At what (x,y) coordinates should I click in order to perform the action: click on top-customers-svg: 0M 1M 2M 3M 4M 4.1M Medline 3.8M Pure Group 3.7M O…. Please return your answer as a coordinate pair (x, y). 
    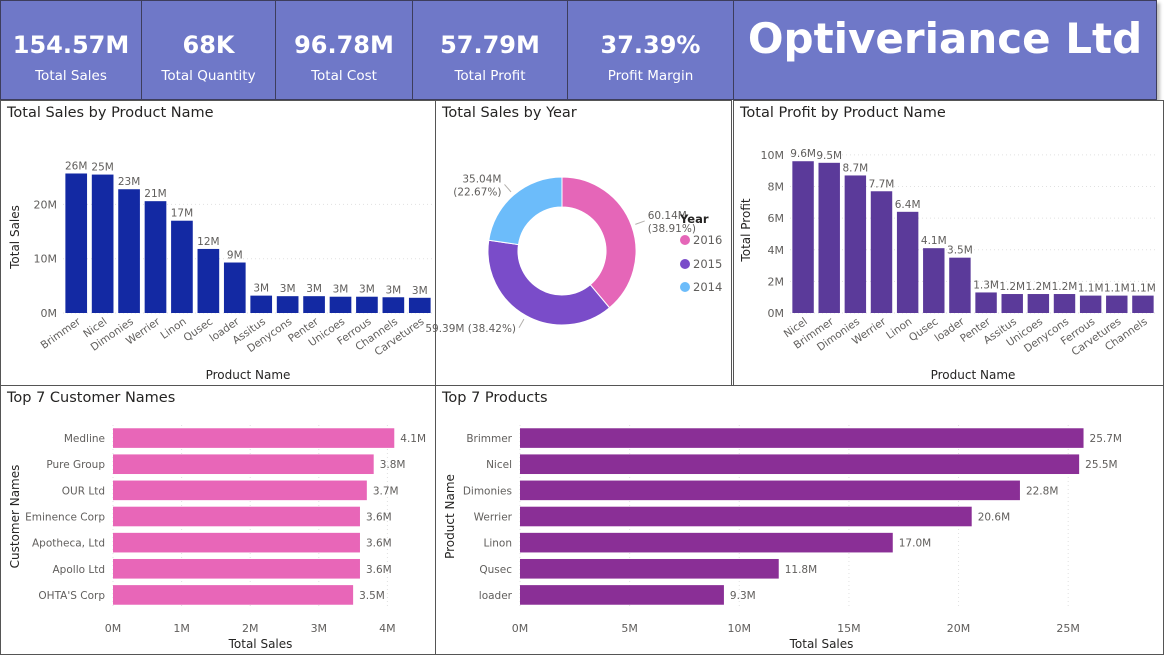
    Looking at the image, I should click on (217, 538).